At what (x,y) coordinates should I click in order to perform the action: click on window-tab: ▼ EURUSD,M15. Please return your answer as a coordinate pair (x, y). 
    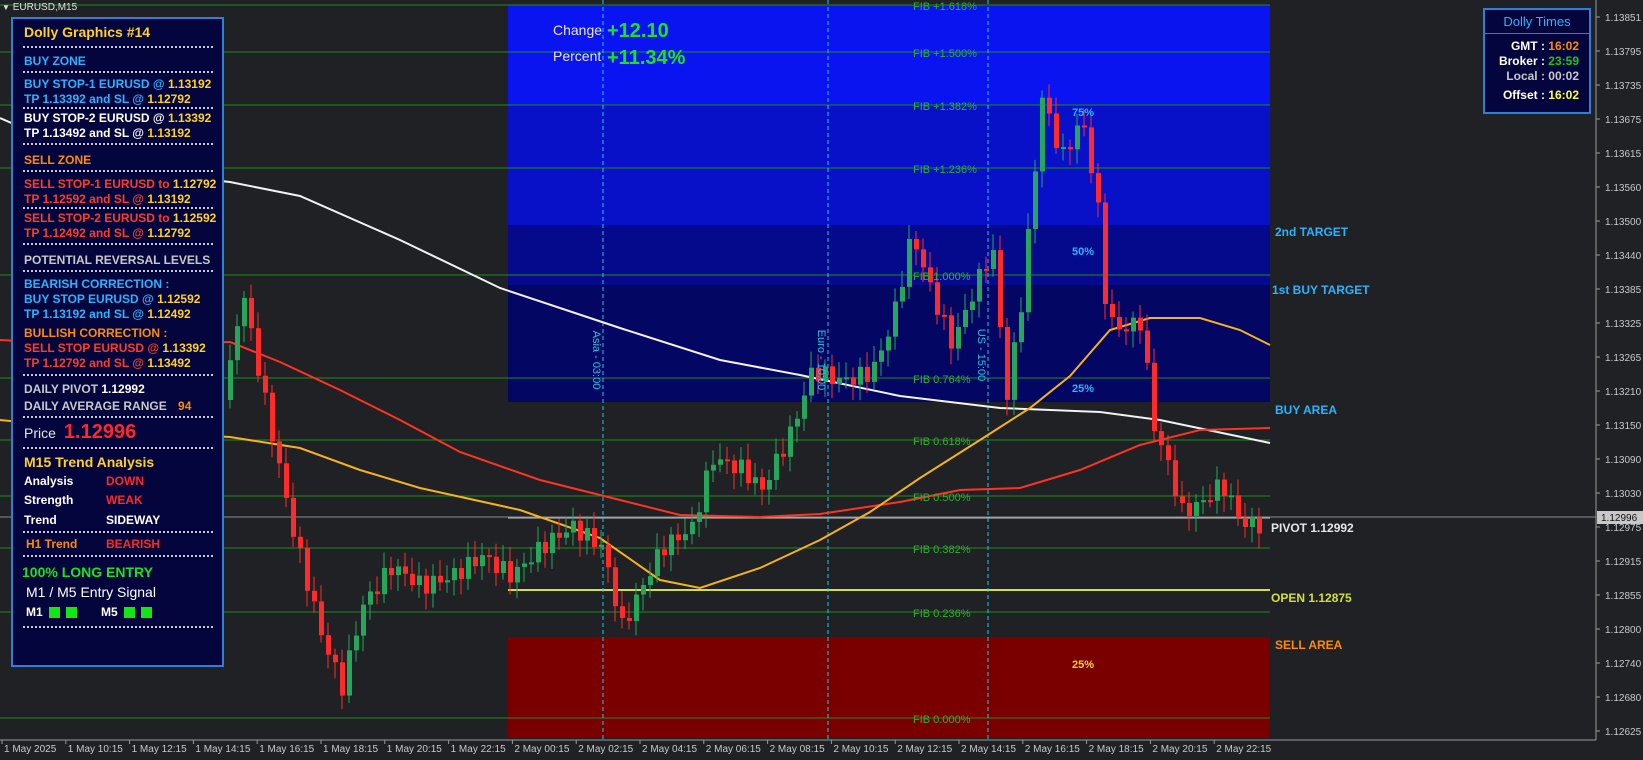
    Looking at the image, I should click on (39, 7).